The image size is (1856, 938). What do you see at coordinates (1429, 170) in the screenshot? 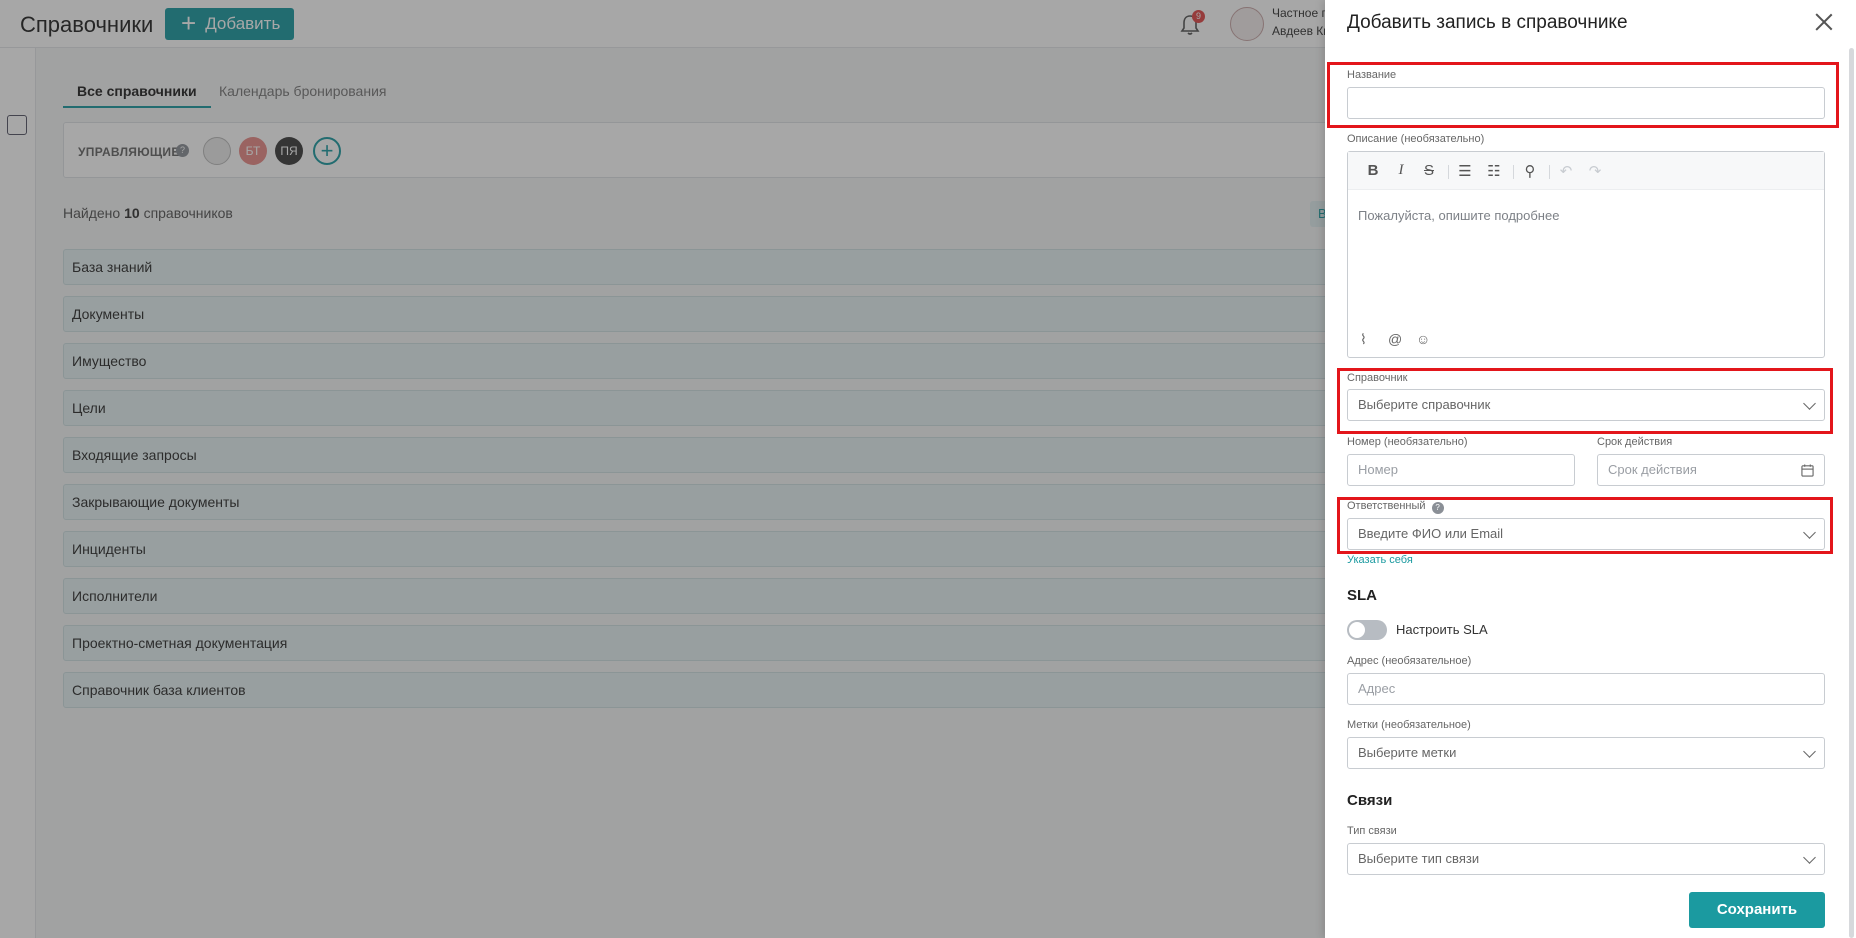
I see `strikethrough-icon: S` at bounding box center [1429, 170].